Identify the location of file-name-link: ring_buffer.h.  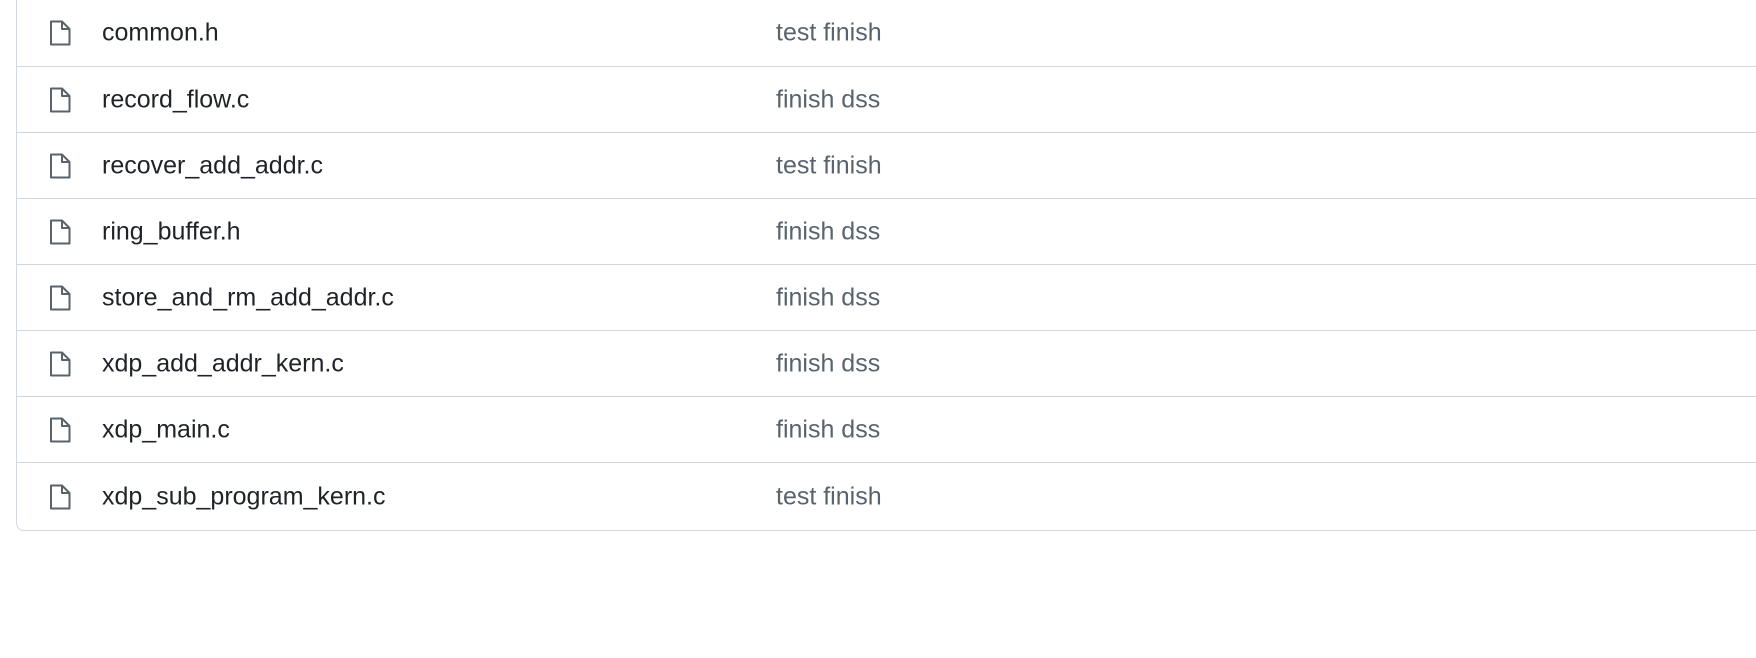
(171, 231).